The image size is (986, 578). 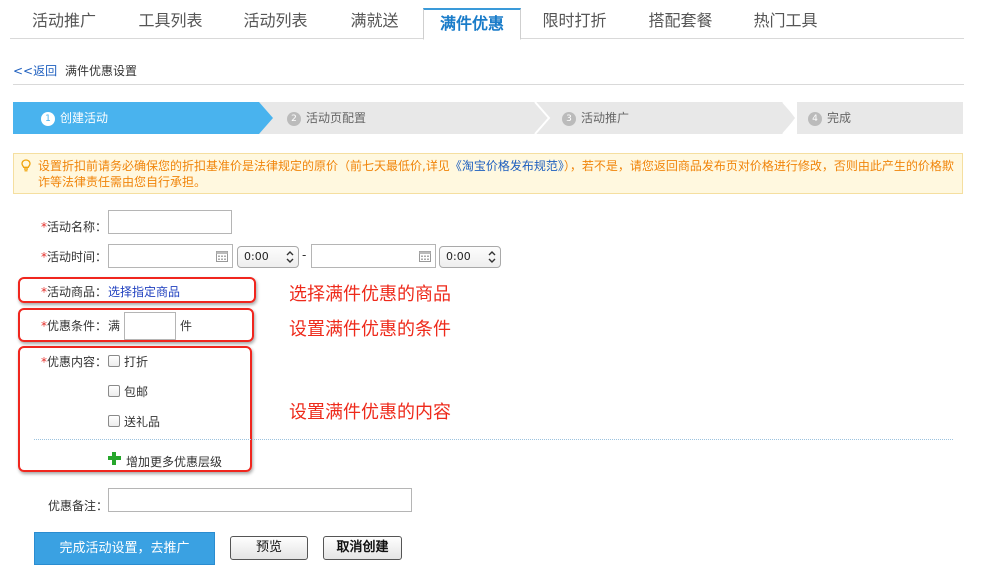 What do you see at coordinates (839, 118) in the screenshot?
I see `step-label: 完成` at bounding box center [839, 118].